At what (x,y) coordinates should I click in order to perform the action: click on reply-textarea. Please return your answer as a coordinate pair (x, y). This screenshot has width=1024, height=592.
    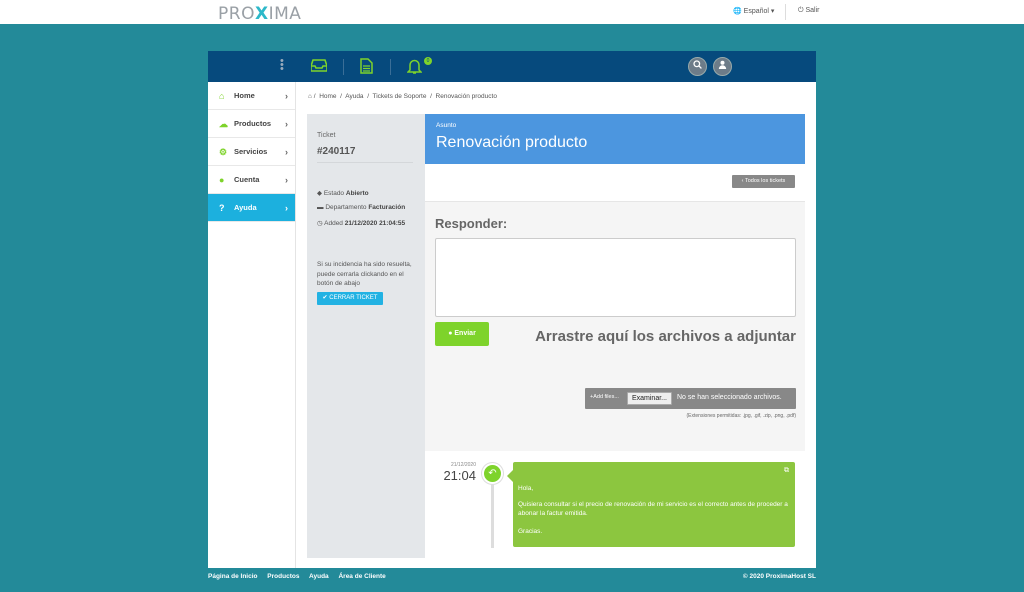
    Looking at the image, I should click on (615, 277).